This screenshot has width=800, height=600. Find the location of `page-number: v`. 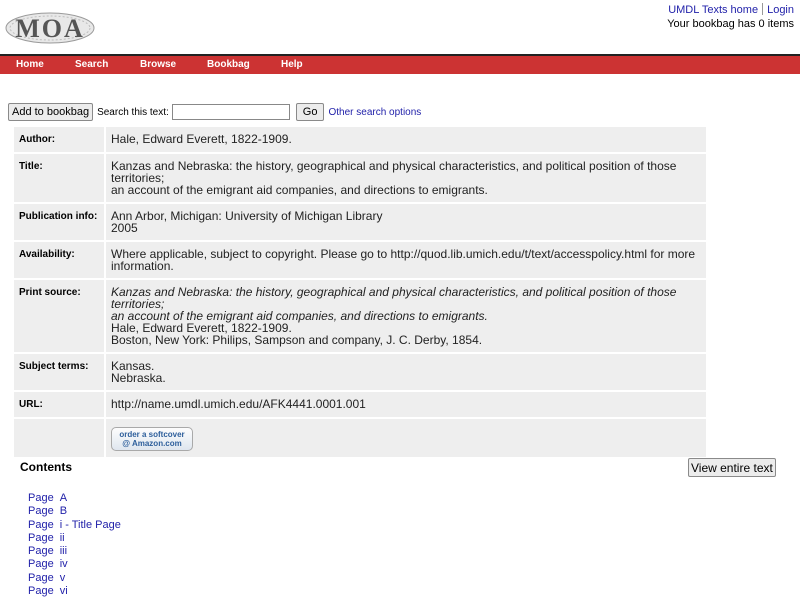

page-number: v is located at coordinates (62, 577).